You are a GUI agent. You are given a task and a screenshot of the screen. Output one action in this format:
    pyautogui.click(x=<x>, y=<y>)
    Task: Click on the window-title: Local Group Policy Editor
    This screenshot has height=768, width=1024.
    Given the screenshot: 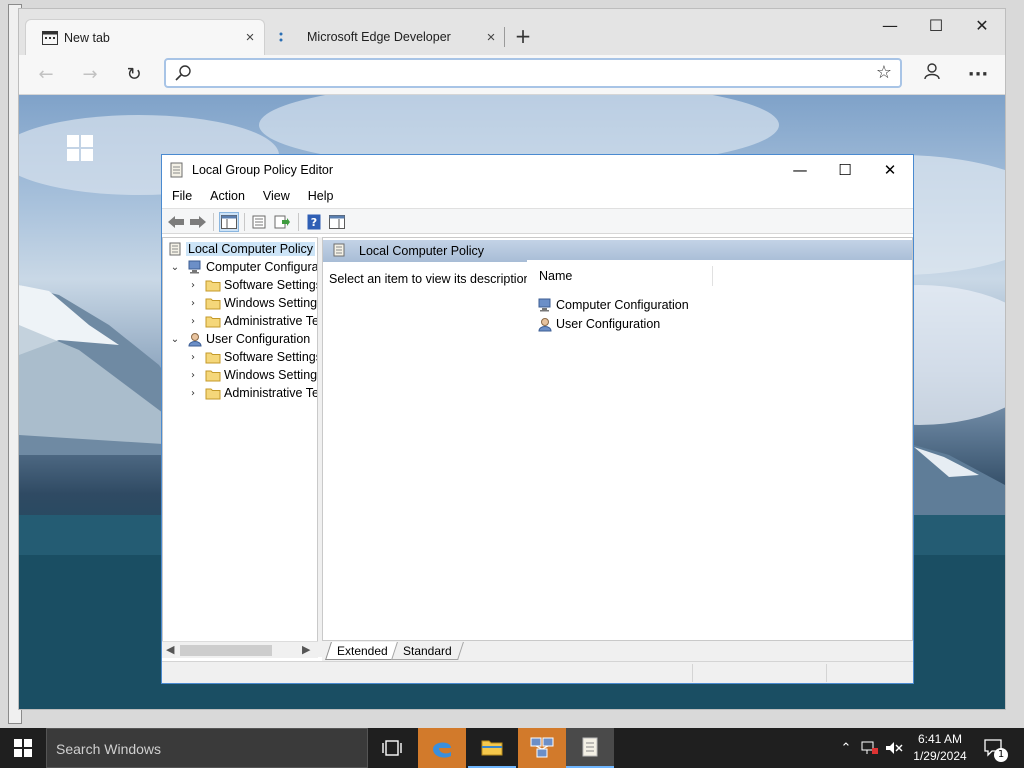 What is the action you would take?
    pyautogui.click(x=263, y=170)
    